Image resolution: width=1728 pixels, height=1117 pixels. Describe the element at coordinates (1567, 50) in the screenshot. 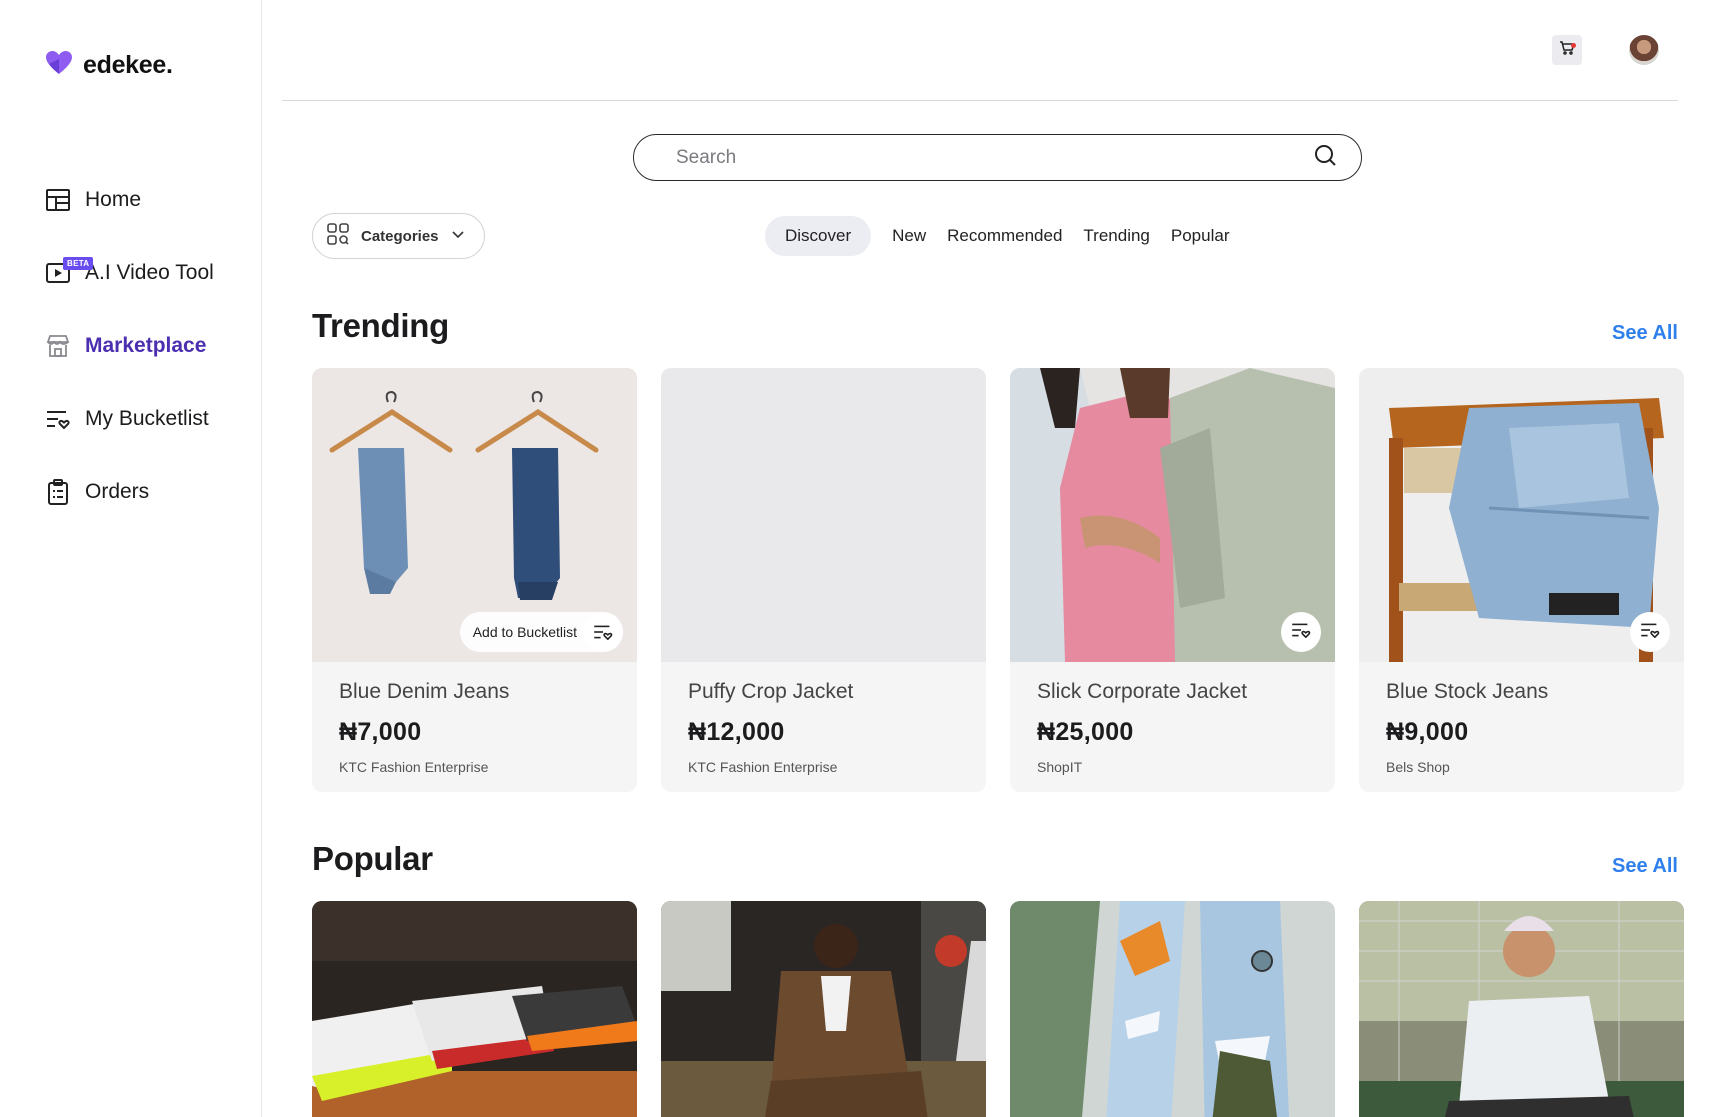

I see `cart-button` at that location.